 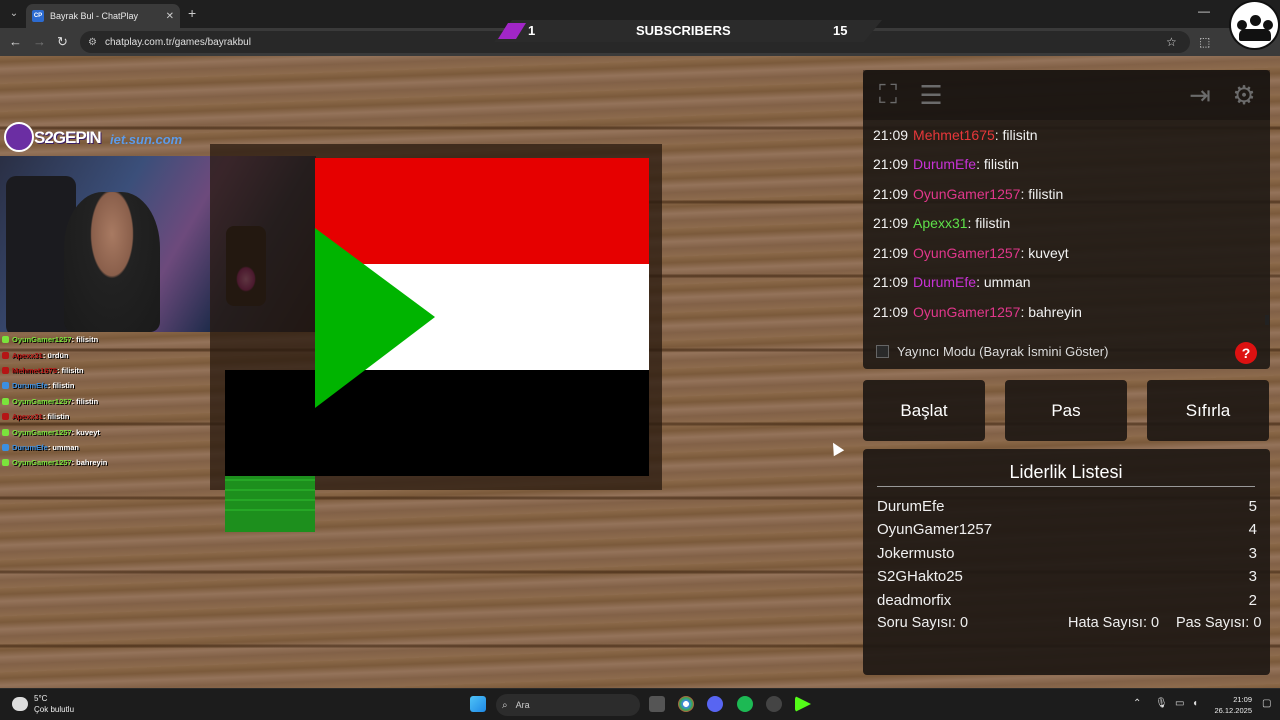 What do you see at coordinates (1067, 577) in the screenshot?
I see `leaderboard-row: S2GHakto25 3` at bounding box center [1067, 577].